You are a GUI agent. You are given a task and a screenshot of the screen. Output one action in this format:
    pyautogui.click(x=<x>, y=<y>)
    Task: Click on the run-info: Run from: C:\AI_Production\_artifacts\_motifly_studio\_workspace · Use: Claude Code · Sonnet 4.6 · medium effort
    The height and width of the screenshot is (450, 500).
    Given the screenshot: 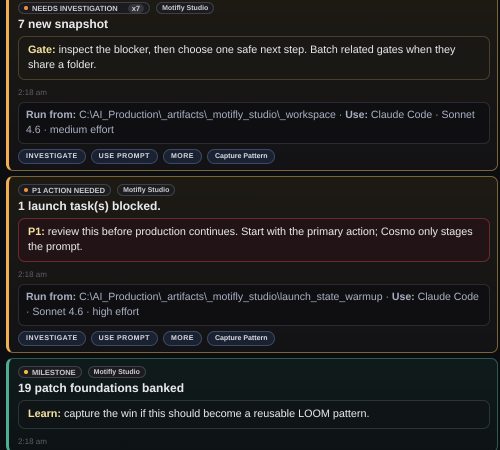 What is the action you would take?
    pyautogui.click(x=254, y=123)
    